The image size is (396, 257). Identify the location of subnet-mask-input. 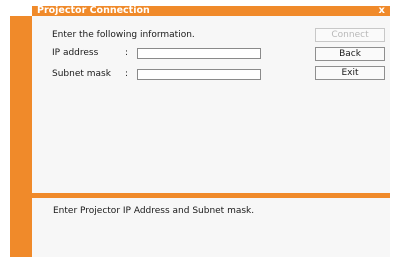
(199, 74).